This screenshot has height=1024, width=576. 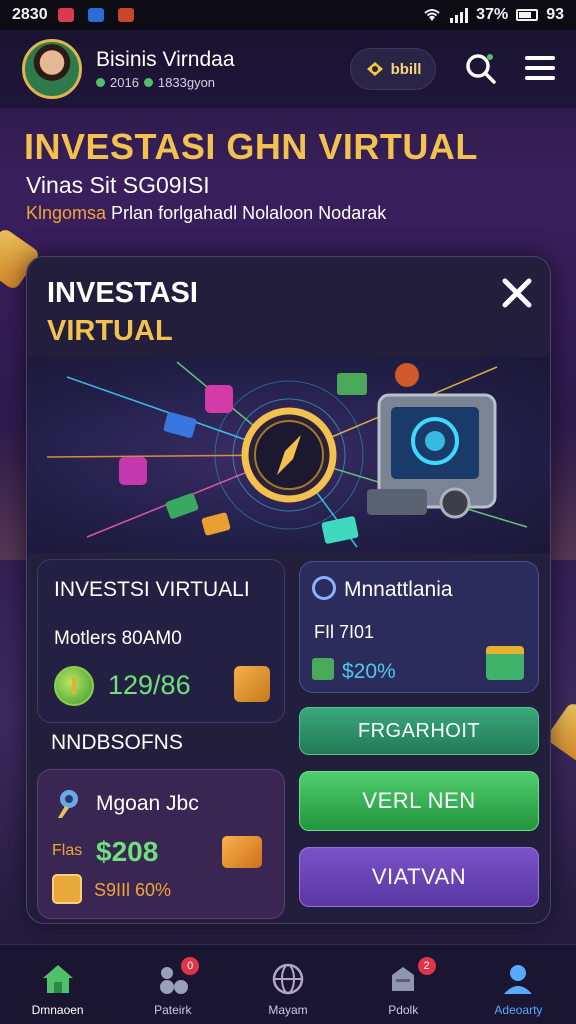 I want to click on bottom-navigation: Dmnaoen 0 Pateirk Mayam 2 Pdolk Adeoarty, so click(x=288, y=984).